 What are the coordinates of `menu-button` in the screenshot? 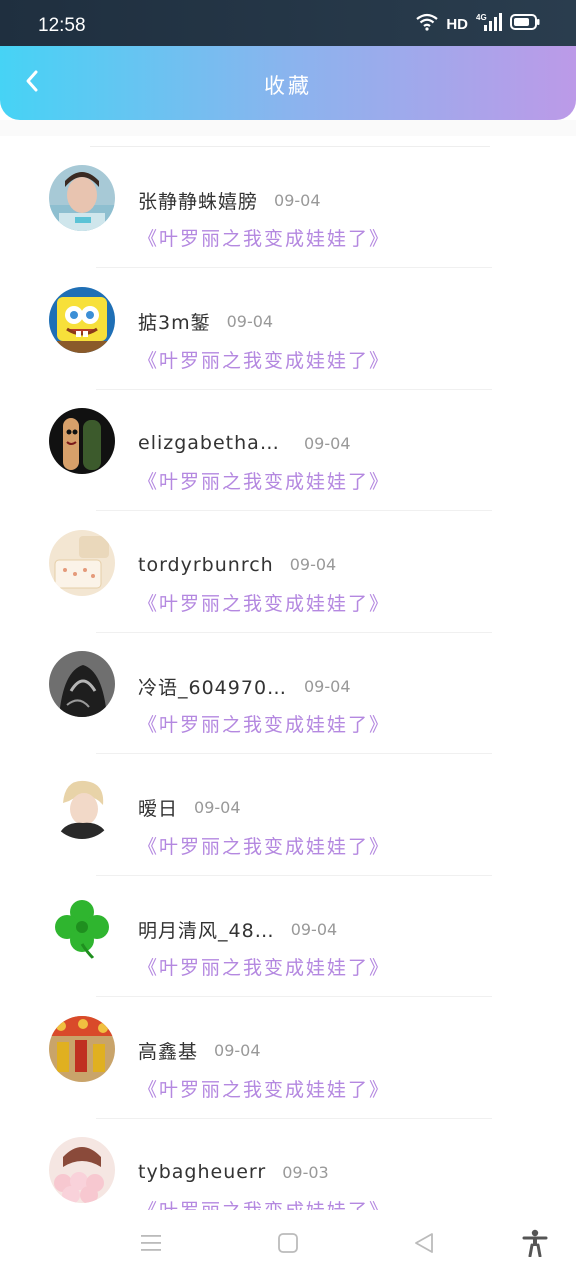 It's located at (151, 1245).